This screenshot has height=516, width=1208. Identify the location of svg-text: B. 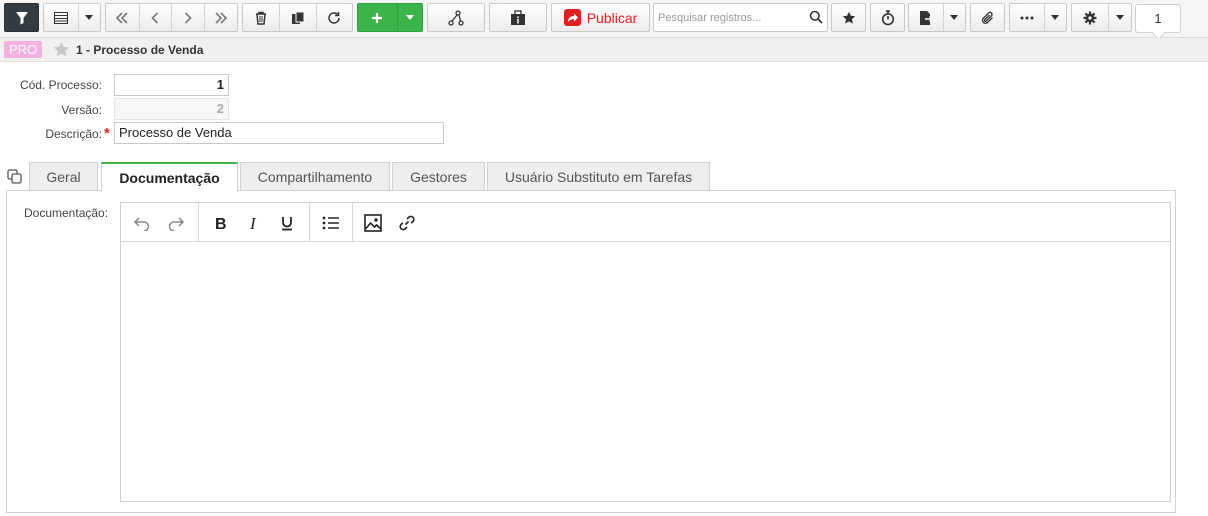
(221, 223).